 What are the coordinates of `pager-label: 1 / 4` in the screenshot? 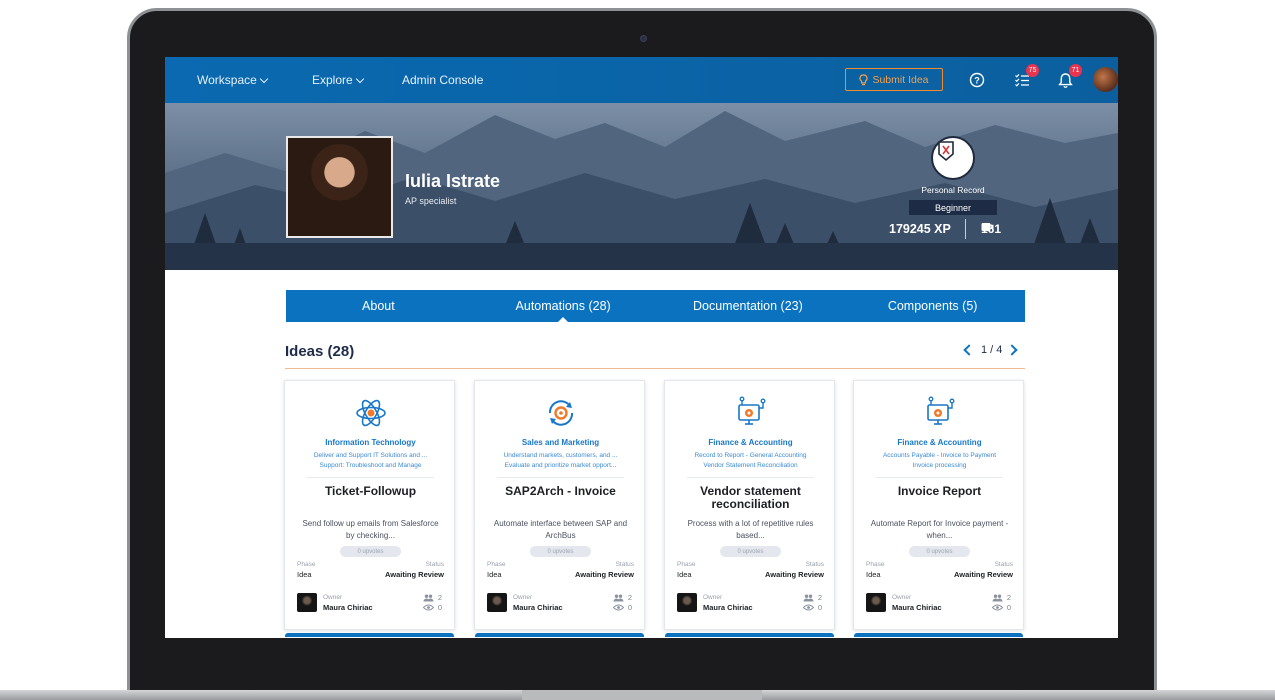 It's located at (992, 350).